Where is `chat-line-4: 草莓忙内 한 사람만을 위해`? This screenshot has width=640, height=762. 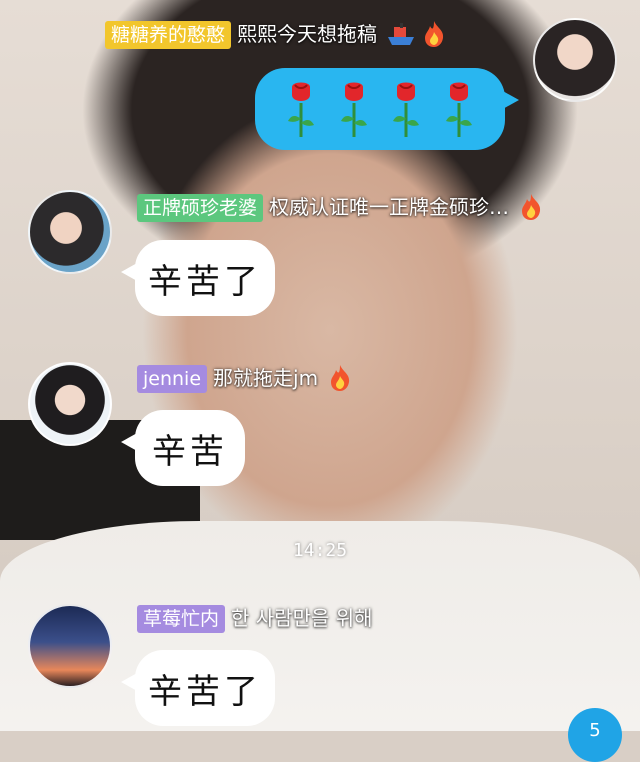 chat-line-4: 草莓忙内 한 사람만을 위해 is located at coordinates (255, 619).